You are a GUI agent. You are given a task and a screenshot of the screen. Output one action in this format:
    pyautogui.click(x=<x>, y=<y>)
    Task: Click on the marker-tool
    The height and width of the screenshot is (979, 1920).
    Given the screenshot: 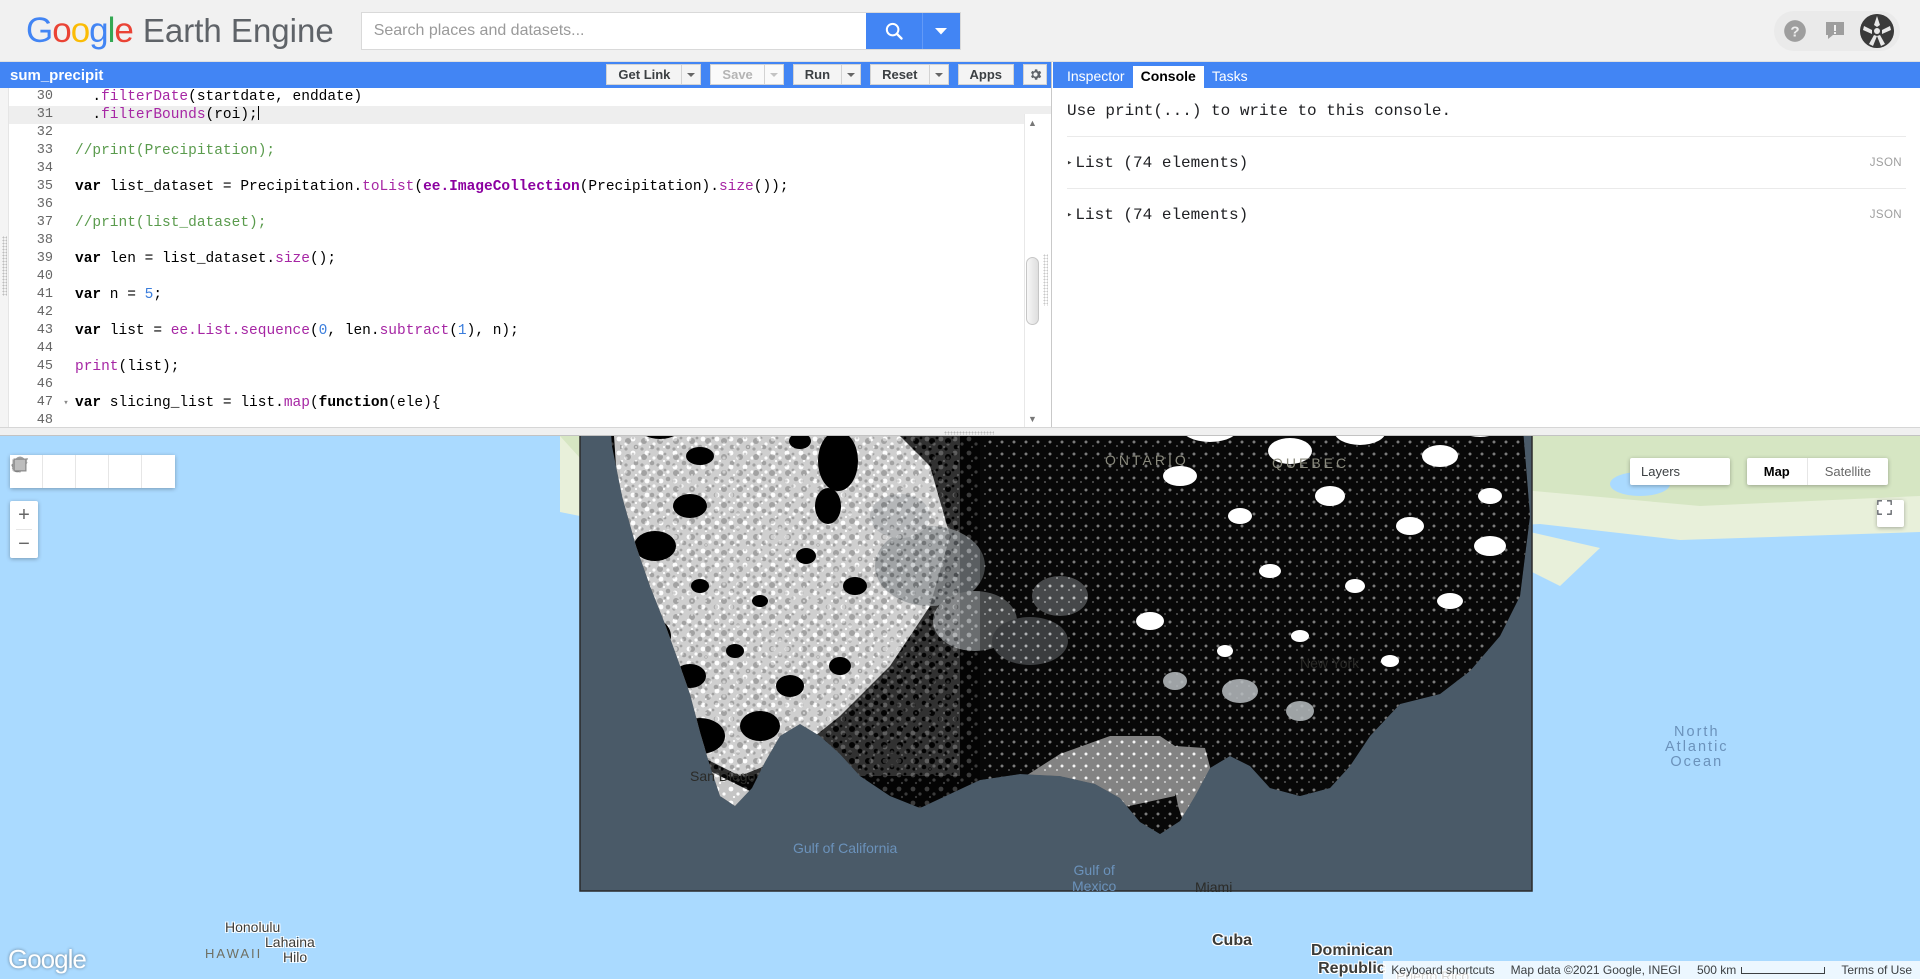 What is the action you would take?
    pyautogui.click(x=45, y=471)
    